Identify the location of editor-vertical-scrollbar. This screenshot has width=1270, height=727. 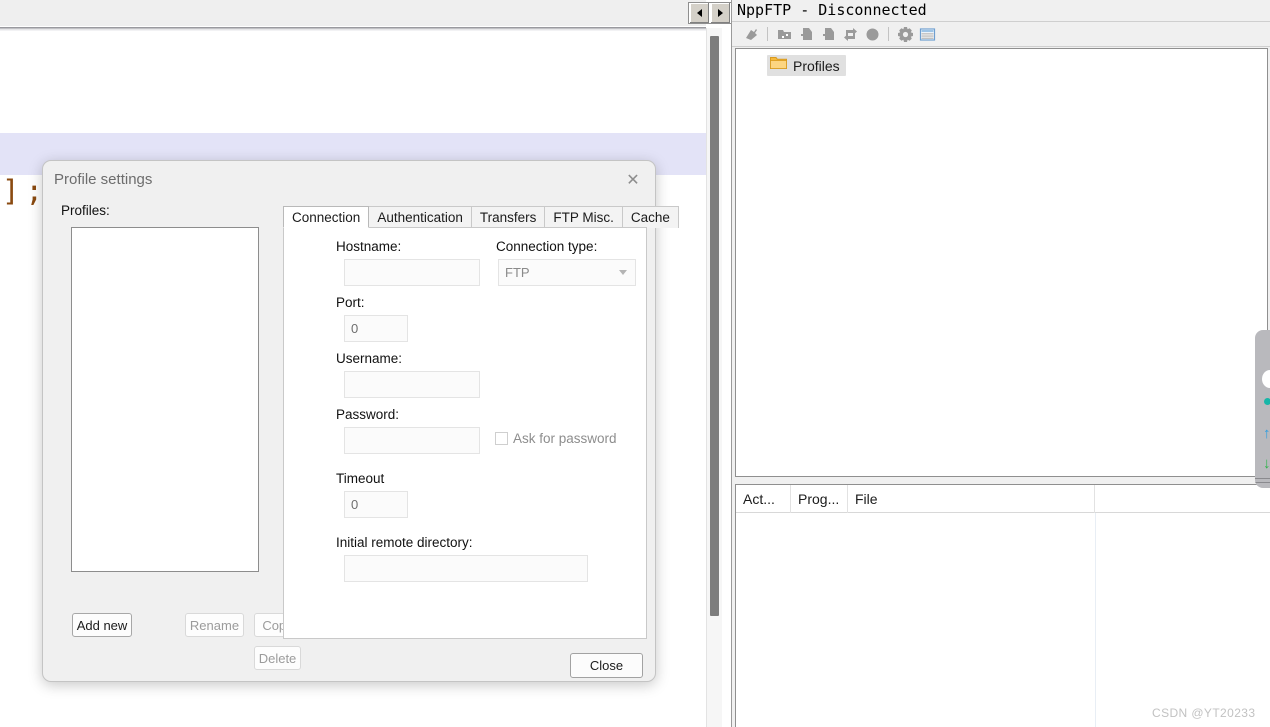
(714, 377).